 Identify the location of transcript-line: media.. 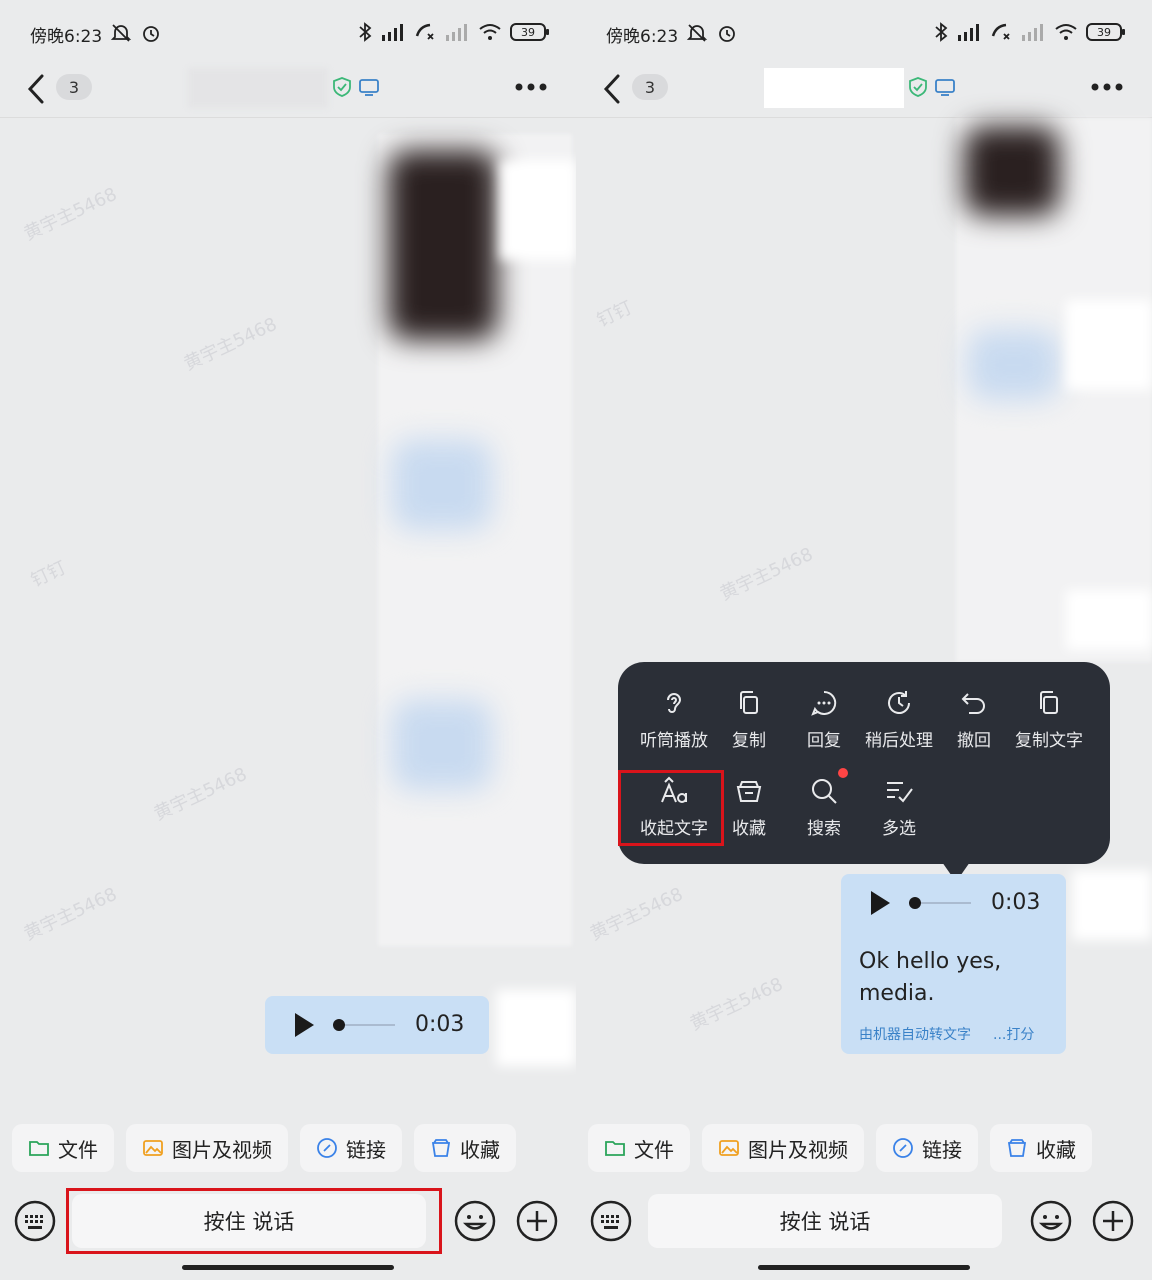
(897, 993).